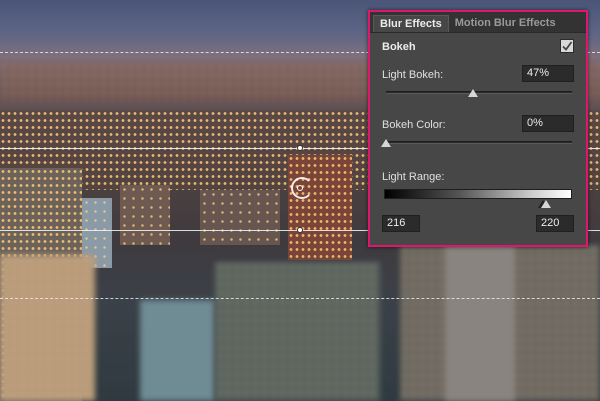 This screenshot has height=401, width=600. What do you see at coordinates (320, 207) in the screenshot?
I see `building-center-tower` at bounding box center [320, 207].